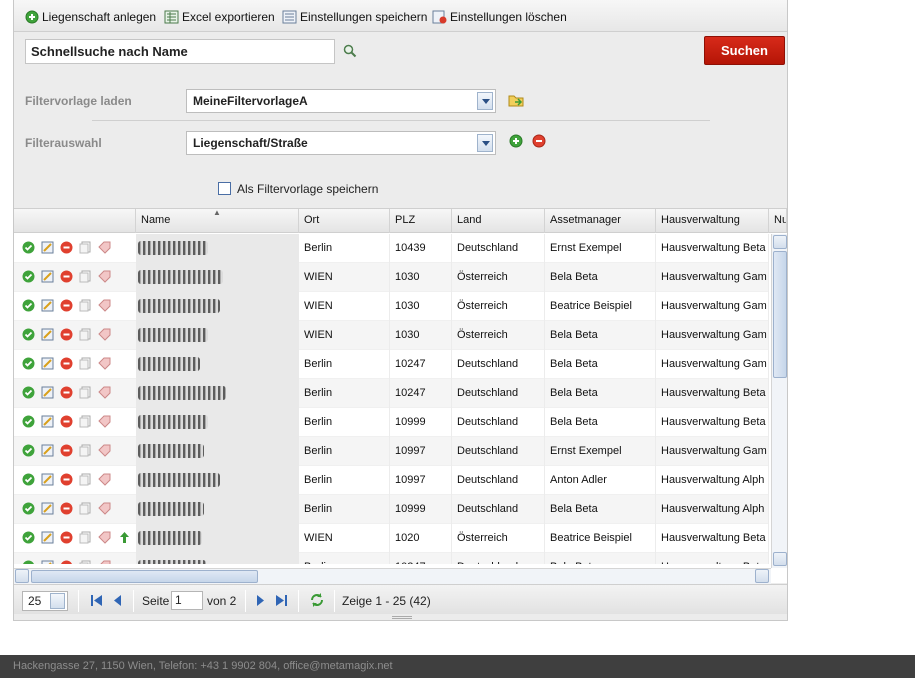  What do you see at coordinates (402, 617) in the screenshot?
I see `resize-handle` at bounding box center [402, 617].